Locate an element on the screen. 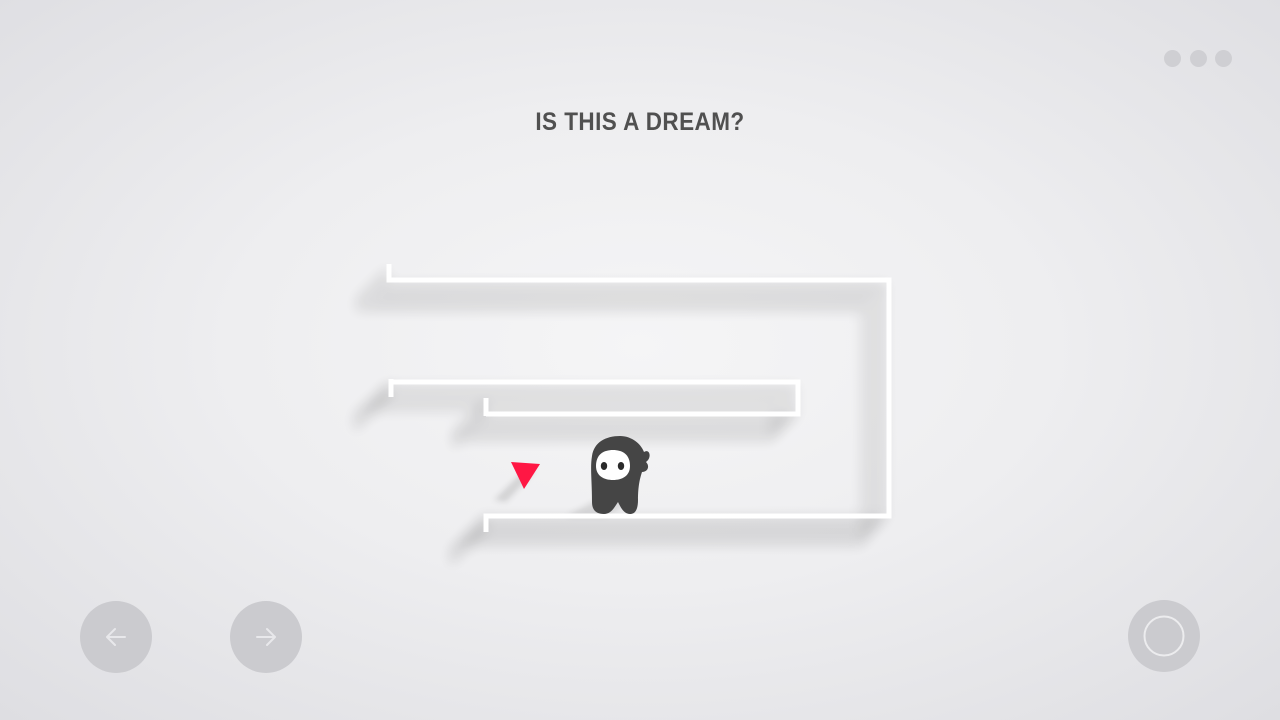 This screenshot has height=720, width=1280. action-button is located at coordinates (1164, 636).